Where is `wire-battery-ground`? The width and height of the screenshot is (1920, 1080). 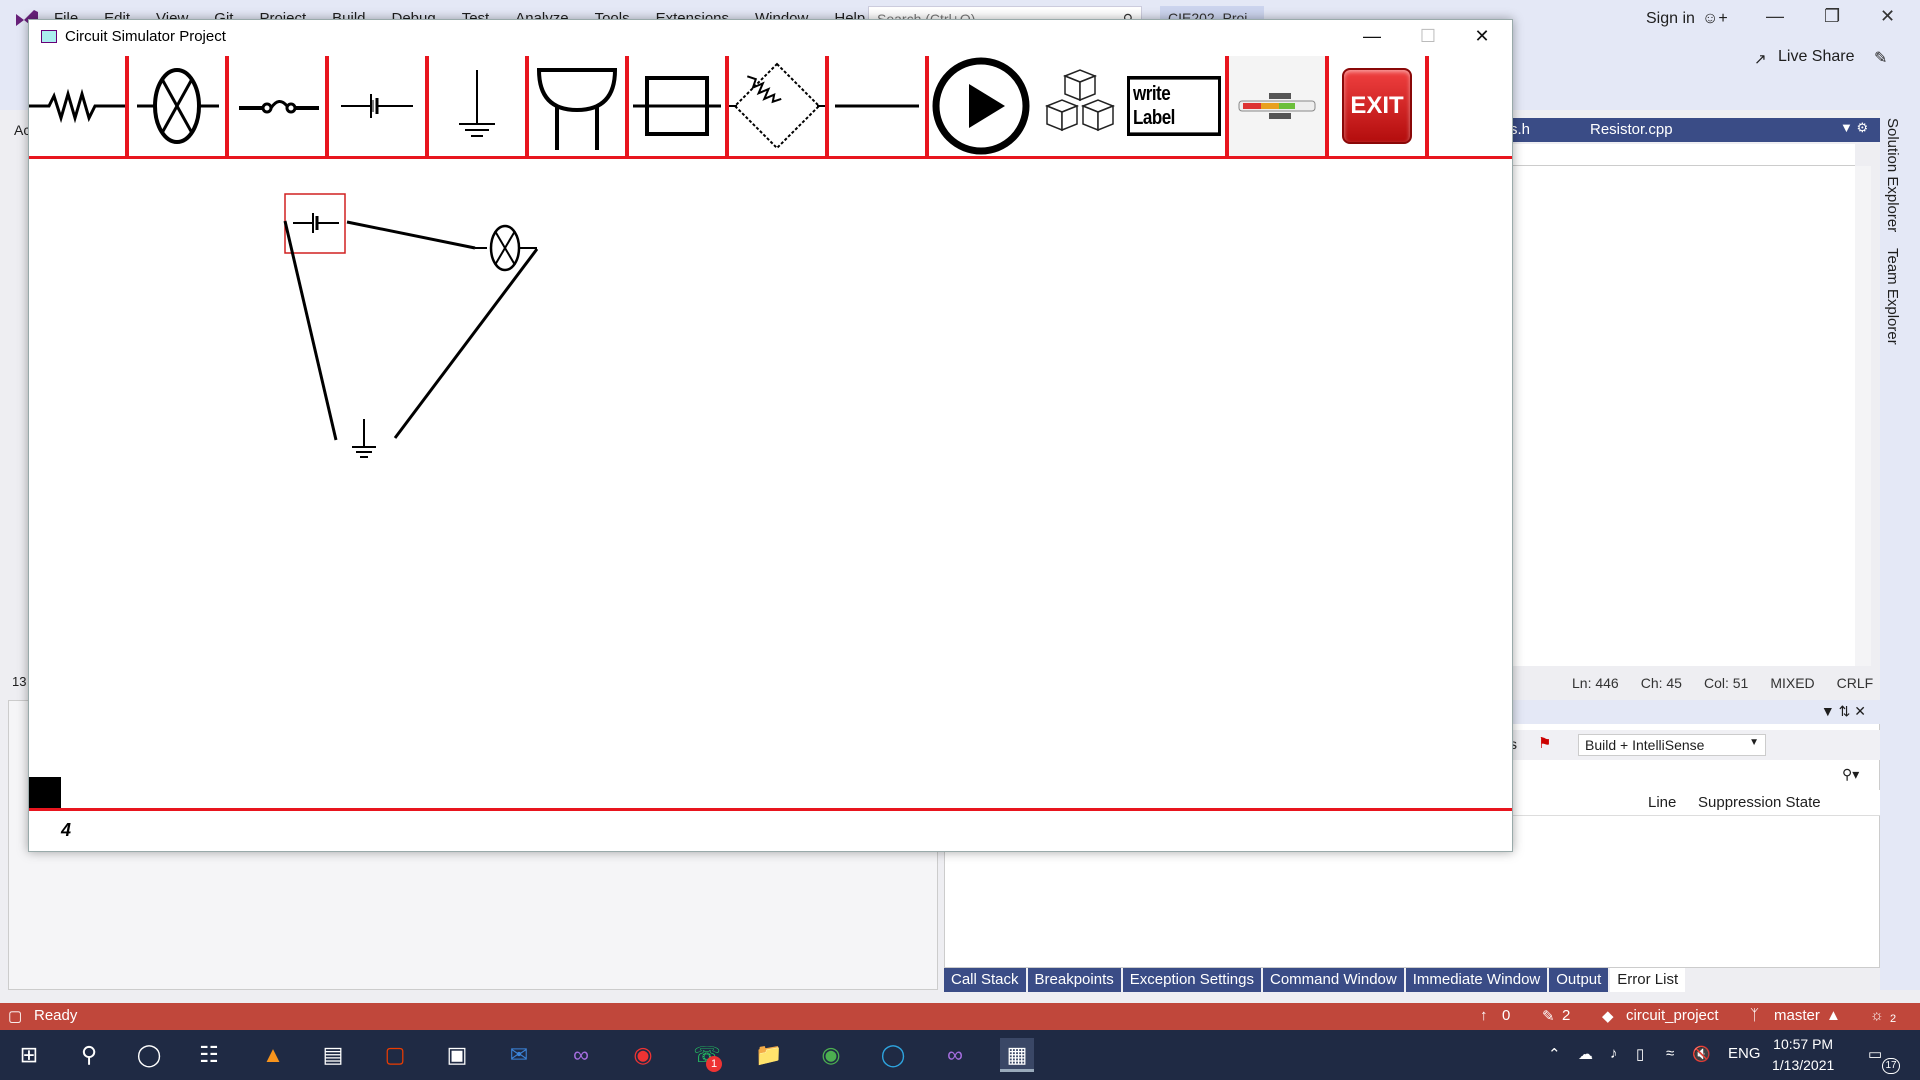 wire-battery-ground is located at coordinates (310, 330).